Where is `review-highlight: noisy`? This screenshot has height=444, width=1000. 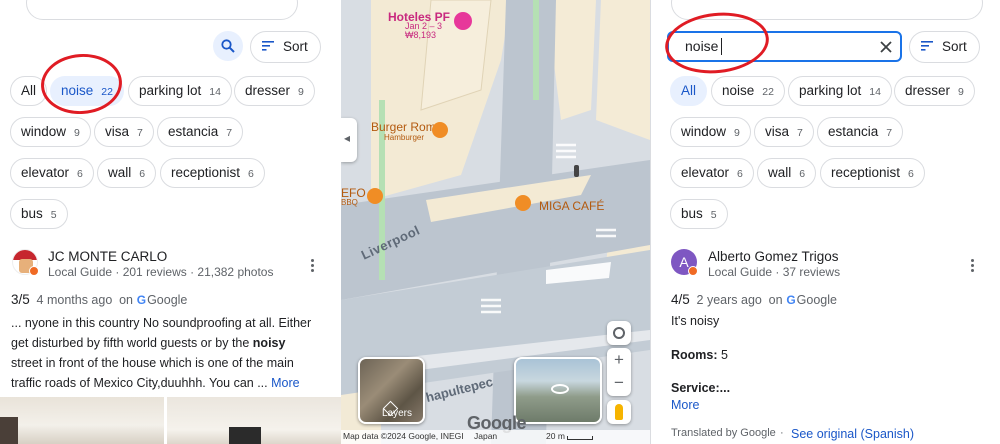 review-highlight: noisy is located at coordinates (269, 343).